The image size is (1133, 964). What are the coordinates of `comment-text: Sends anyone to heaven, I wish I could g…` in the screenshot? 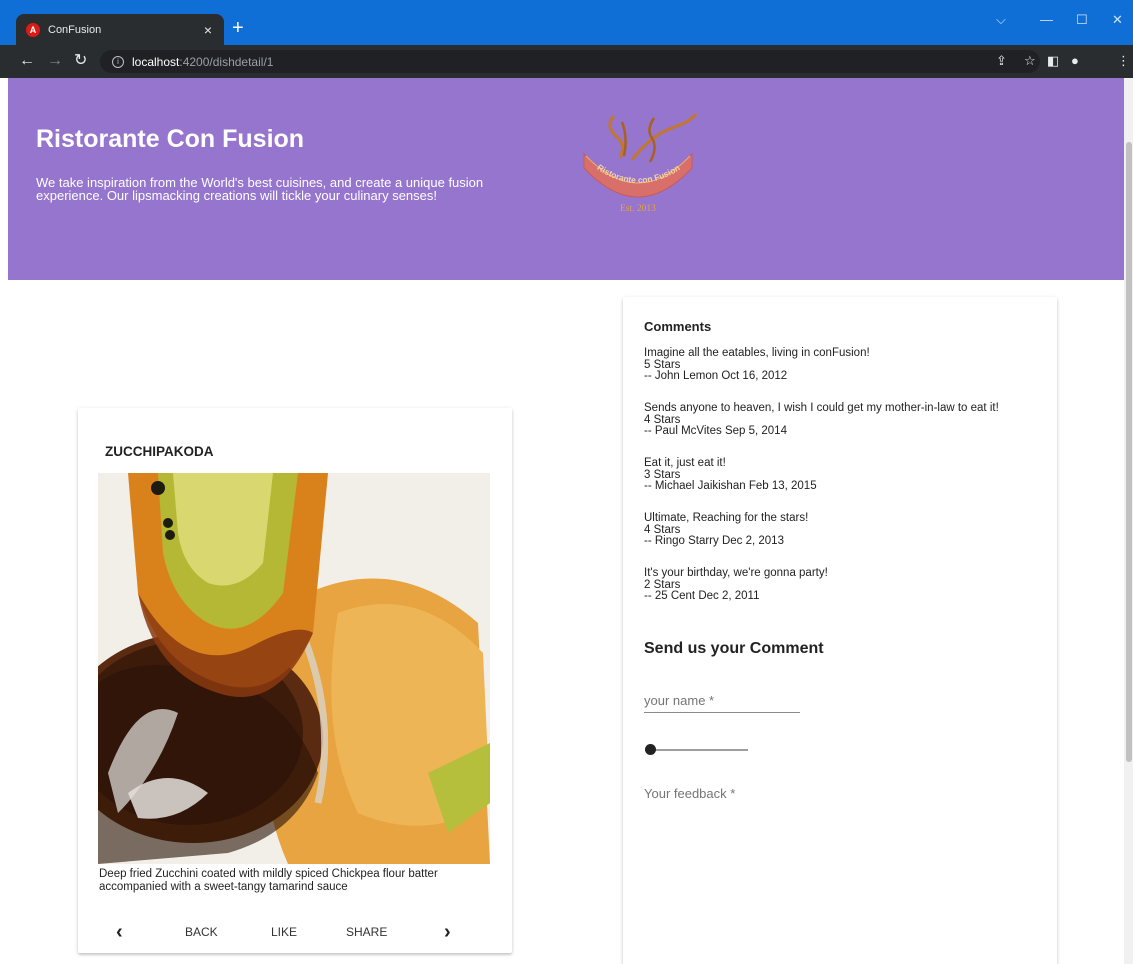 It's located at (821, 408).